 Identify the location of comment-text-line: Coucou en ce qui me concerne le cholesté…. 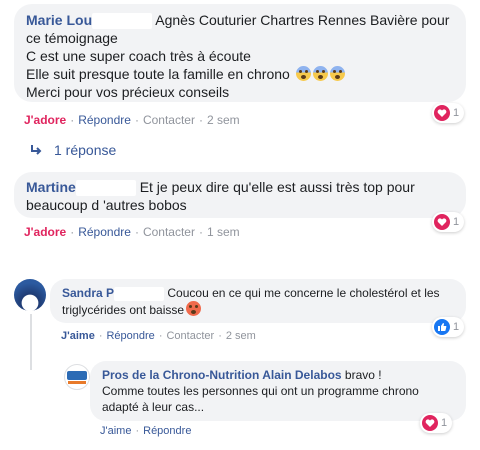
(303, 293).